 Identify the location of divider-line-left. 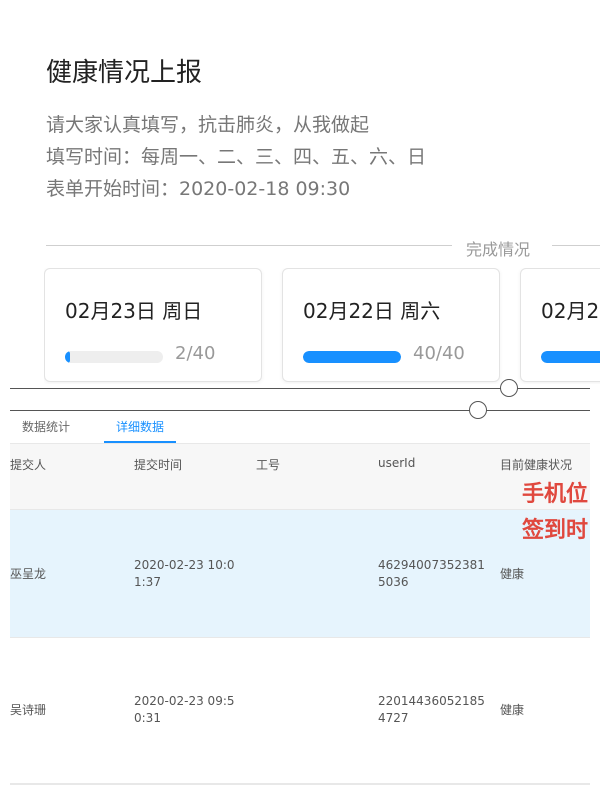
(249, 245).